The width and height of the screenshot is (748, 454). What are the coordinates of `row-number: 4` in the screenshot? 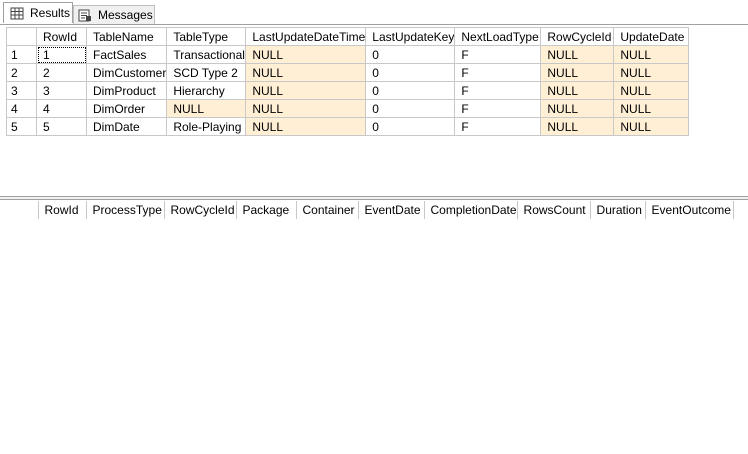 It's located at (21, 108).